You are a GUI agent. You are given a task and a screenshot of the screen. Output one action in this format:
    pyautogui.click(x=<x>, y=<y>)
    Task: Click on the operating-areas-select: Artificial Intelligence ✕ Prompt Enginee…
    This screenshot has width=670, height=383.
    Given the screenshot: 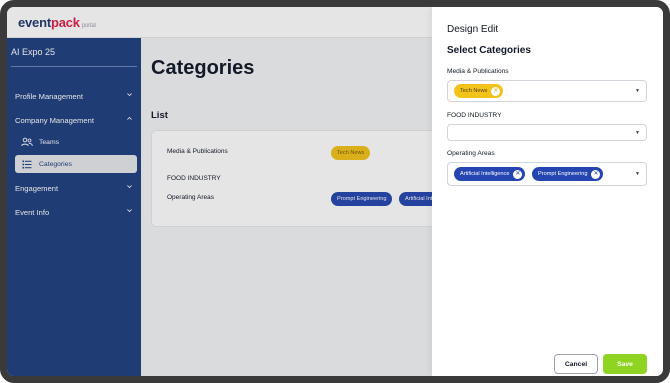 What is the action you would take?
    pyautogui.click(x=547, y=174)
    